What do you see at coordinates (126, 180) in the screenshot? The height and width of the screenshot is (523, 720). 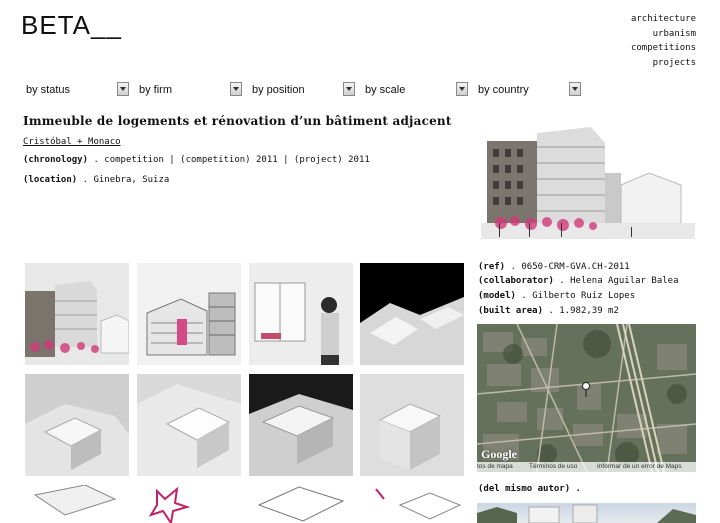 I see `location-value: . Ginebra, Suiza` at bounding box center [126, 180].